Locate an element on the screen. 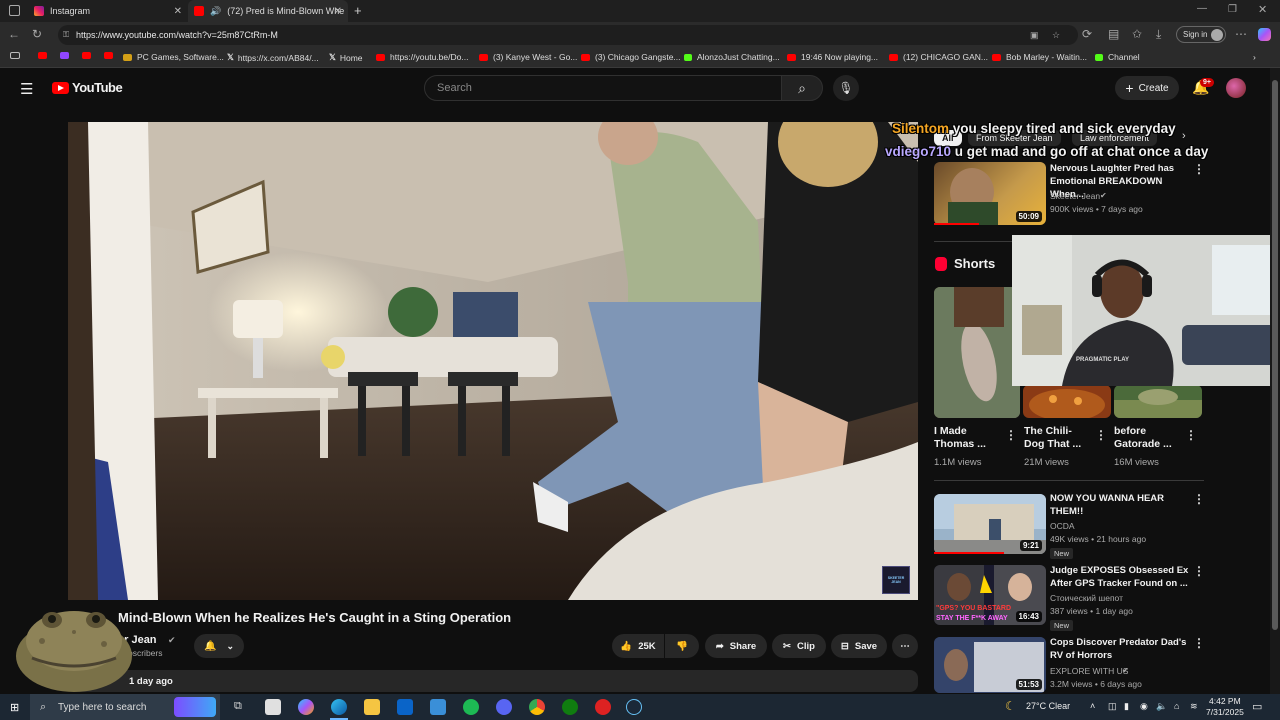  window-menu-icon is located at coordinates (14, 10).